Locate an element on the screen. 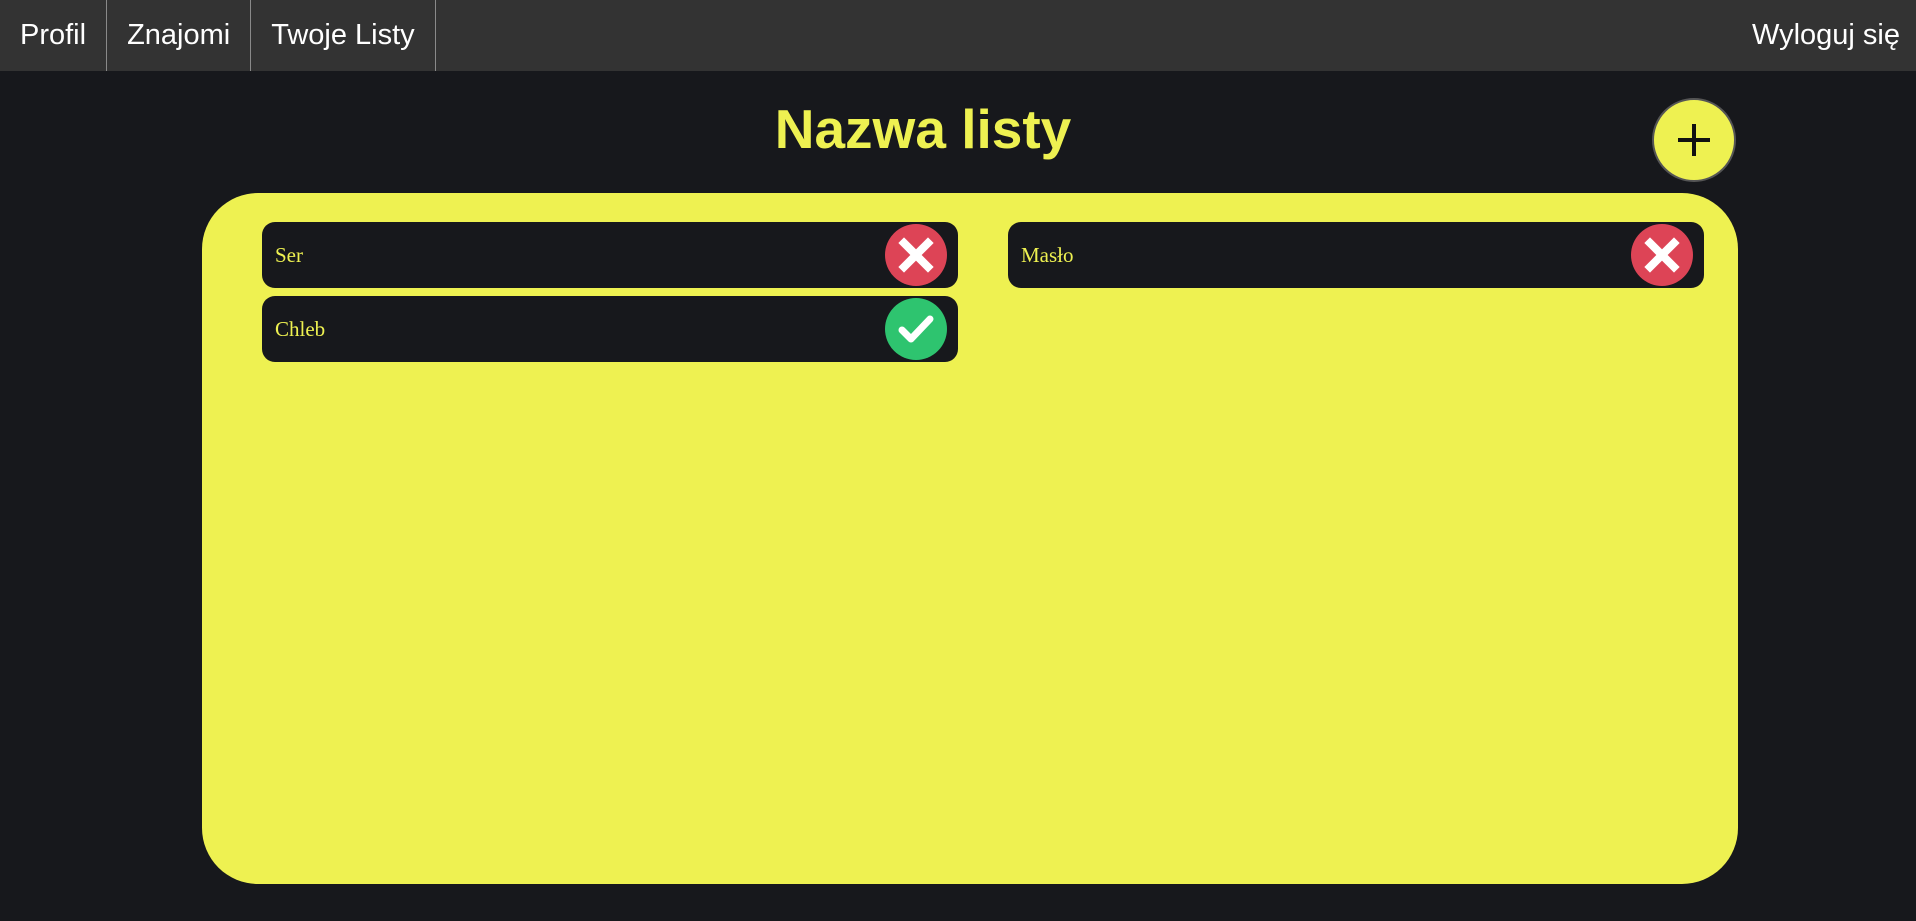 This screenshot has height=921, width=1916. top-navbar: Profil Znajomi Twoje Listy Wyloguj się is located at coordinates (958, 35).